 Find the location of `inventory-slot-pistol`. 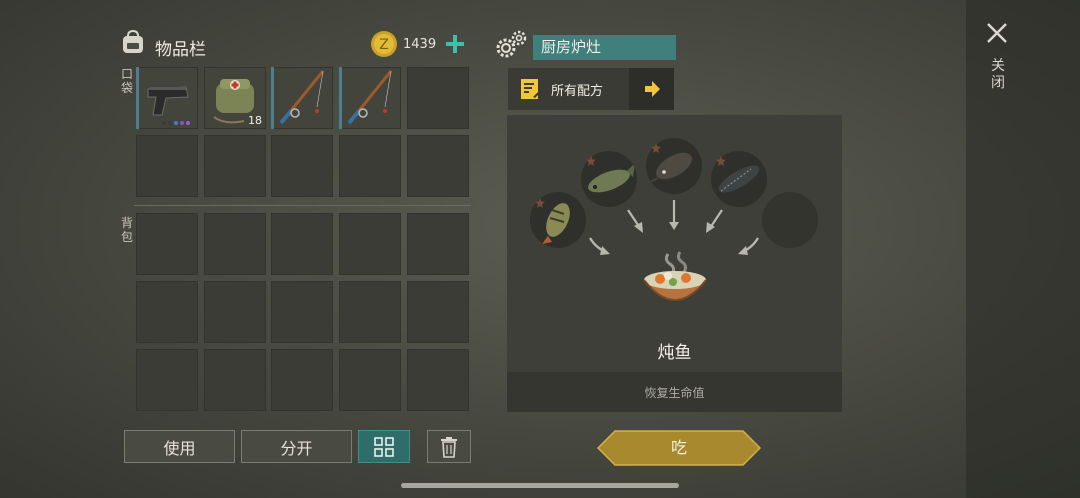

inventory-slot-pistol is located at coordinates (167, 98).